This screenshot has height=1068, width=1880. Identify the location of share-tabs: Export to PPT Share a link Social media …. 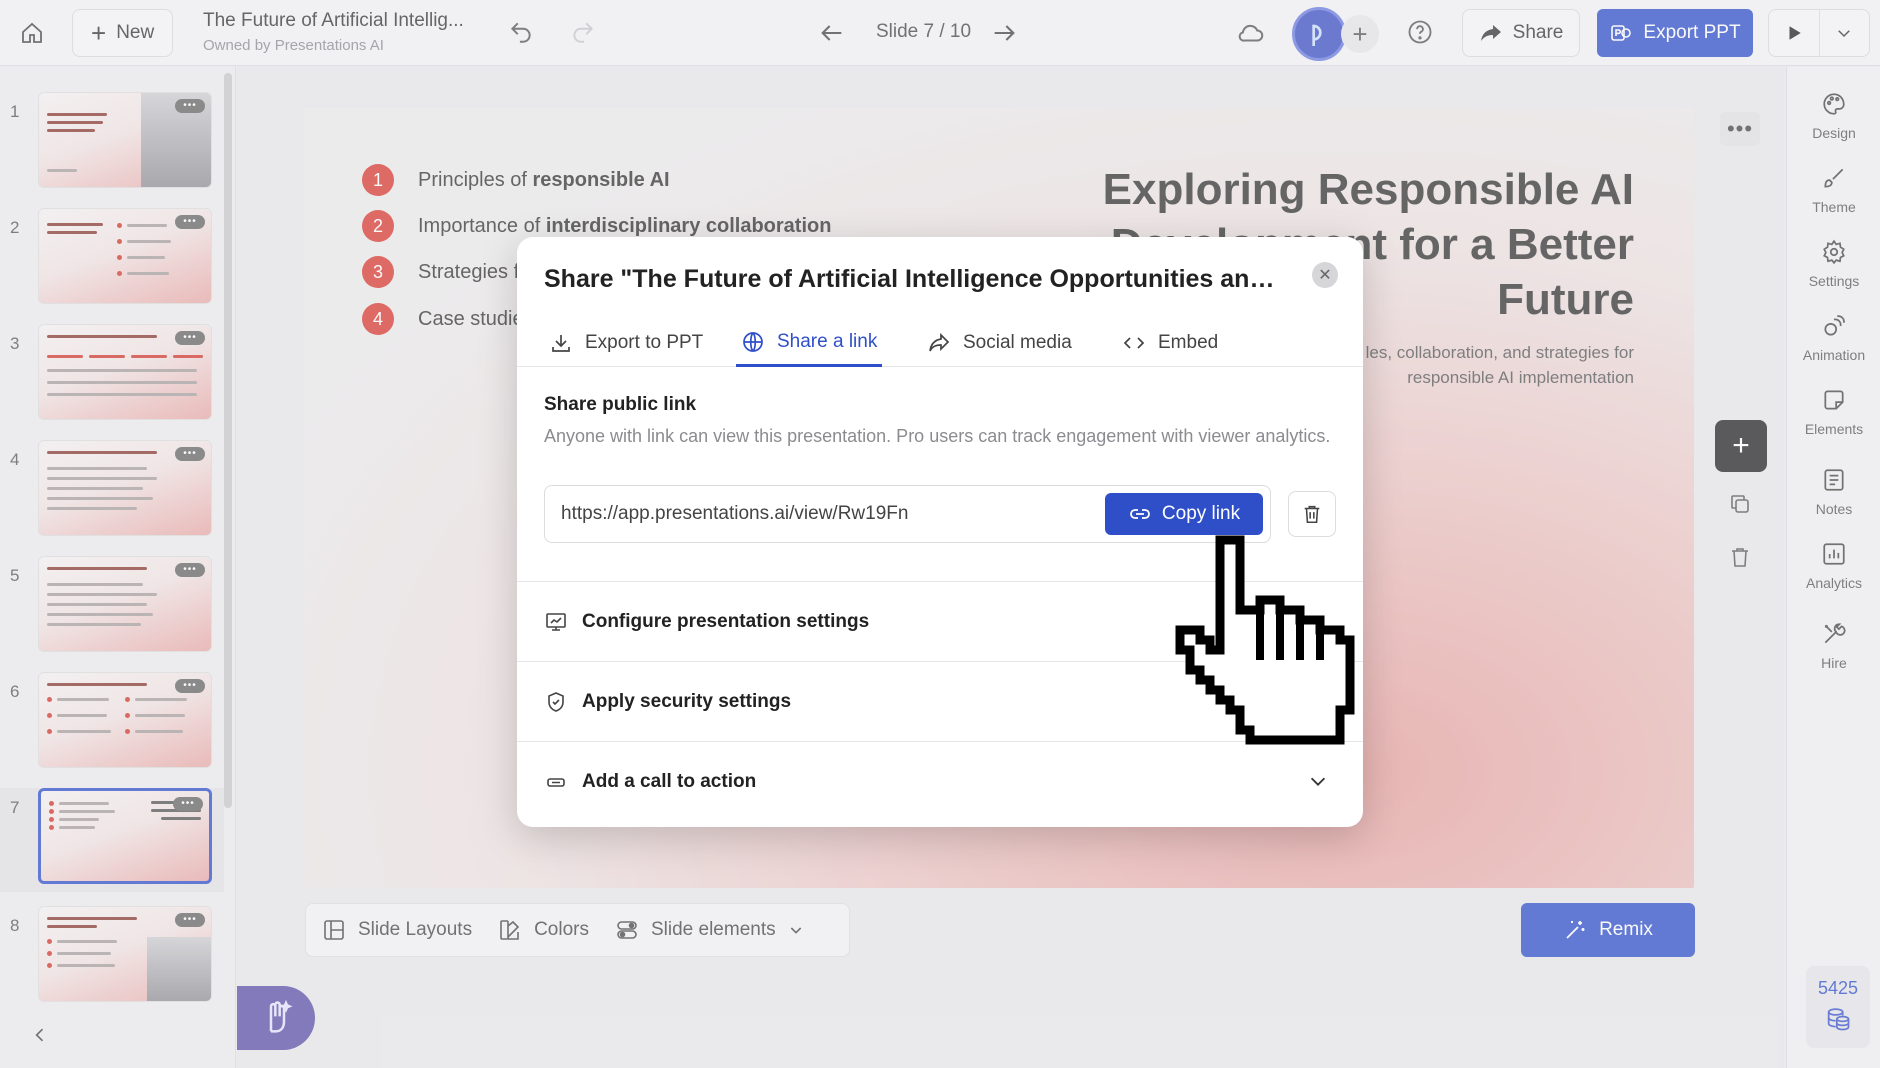
(940, 343).